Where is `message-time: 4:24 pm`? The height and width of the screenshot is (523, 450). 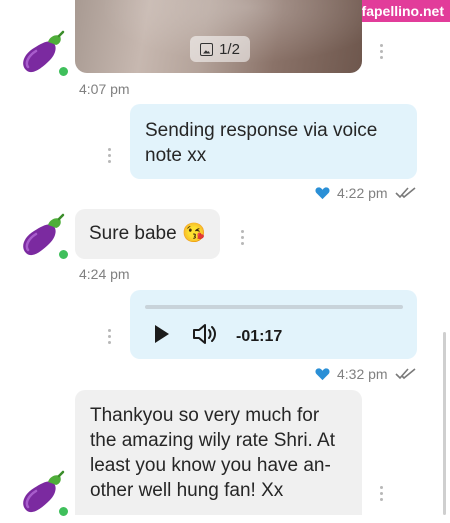
message-time: 4:24 pm is located at coordinates (104, 274).